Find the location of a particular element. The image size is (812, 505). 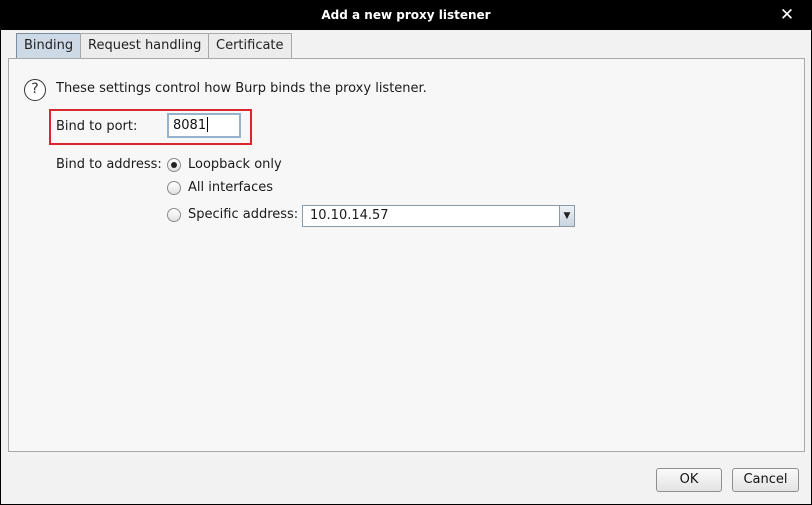

bind-port-value: 8081 is located at coordinates (190, 125).